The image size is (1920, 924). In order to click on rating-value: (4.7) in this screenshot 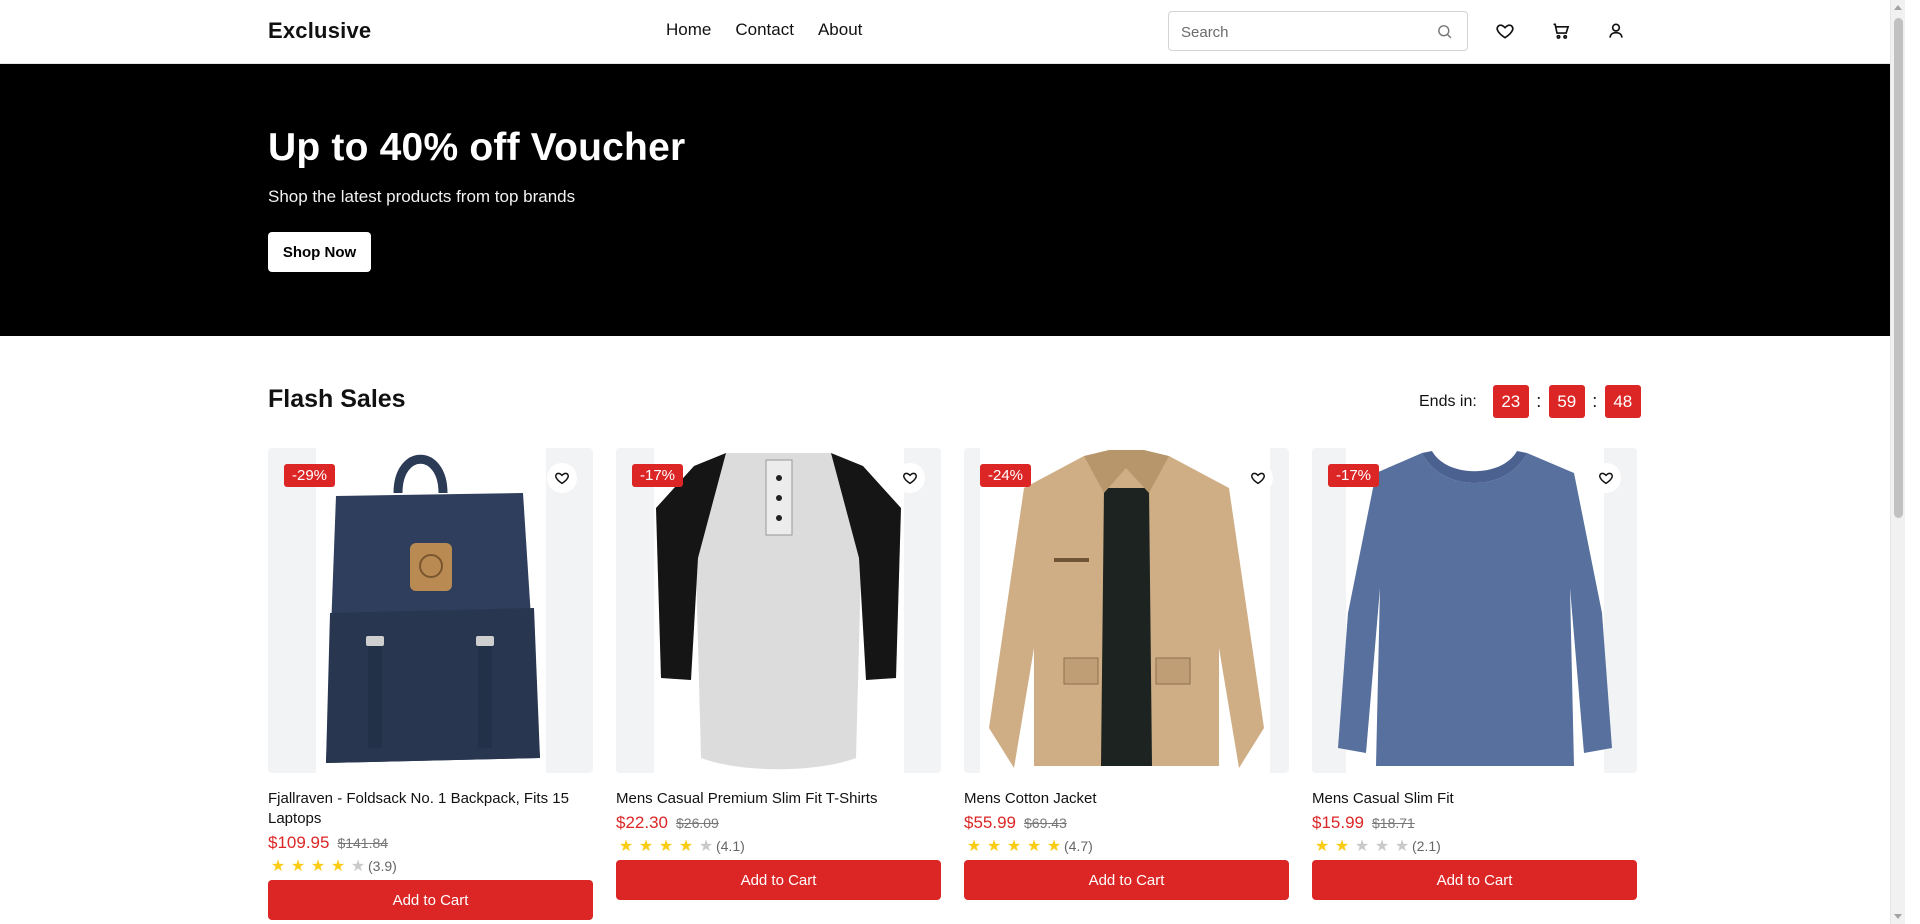, I will do `click(1078, 846)`.